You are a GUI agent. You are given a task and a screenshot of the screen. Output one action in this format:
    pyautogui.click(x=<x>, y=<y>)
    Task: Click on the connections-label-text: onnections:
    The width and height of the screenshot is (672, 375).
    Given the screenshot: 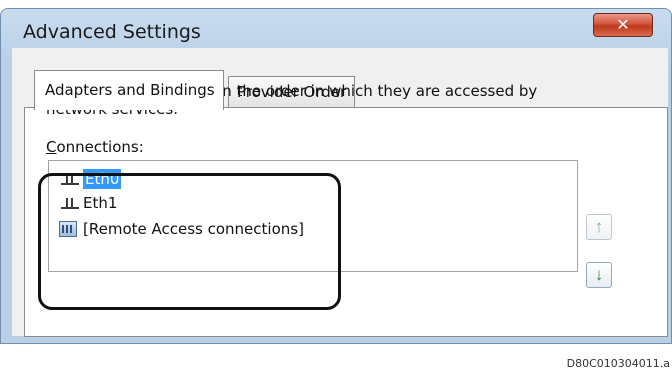 What is the action you would take?
    pyautogui.click(x=100, y=147)
    